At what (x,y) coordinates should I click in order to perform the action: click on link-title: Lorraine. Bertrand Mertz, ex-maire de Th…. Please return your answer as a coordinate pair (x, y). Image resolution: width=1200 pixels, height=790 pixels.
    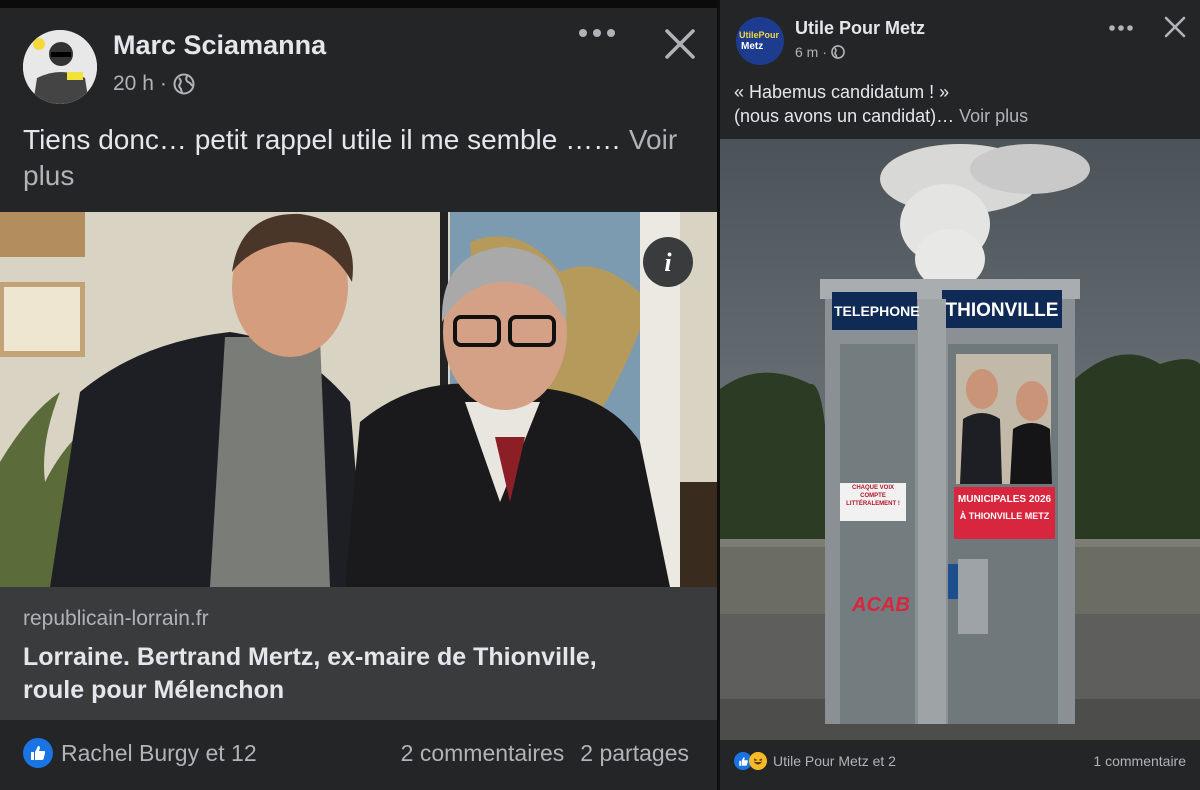
    Looking at the image, I should click on (310, 673).